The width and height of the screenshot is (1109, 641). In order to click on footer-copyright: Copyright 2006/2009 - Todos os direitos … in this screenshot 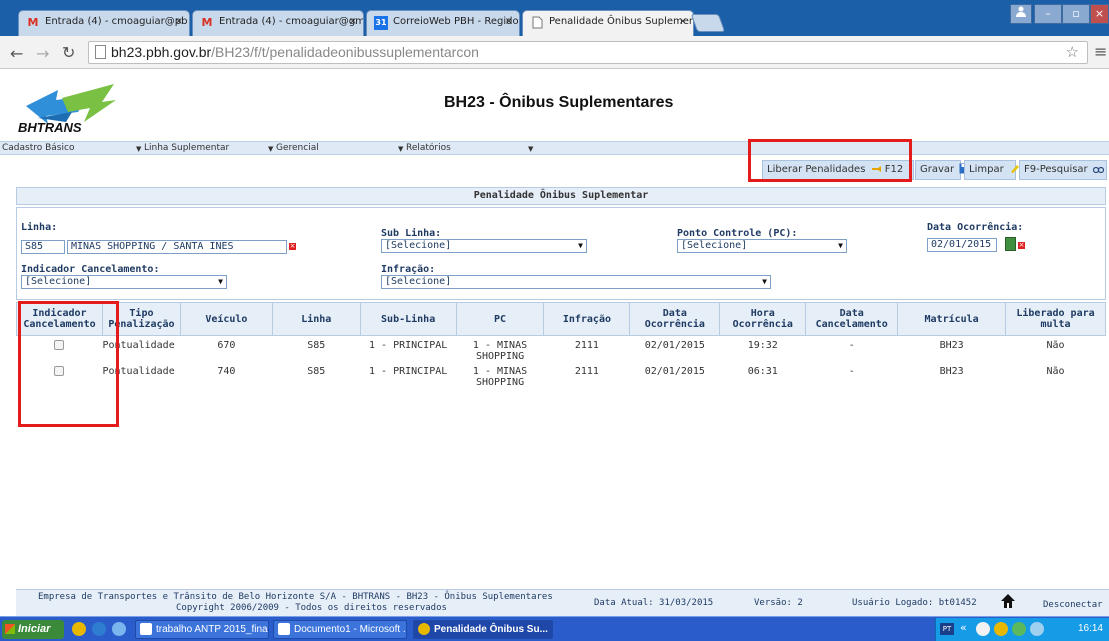, I will do `click(311, 608)`.